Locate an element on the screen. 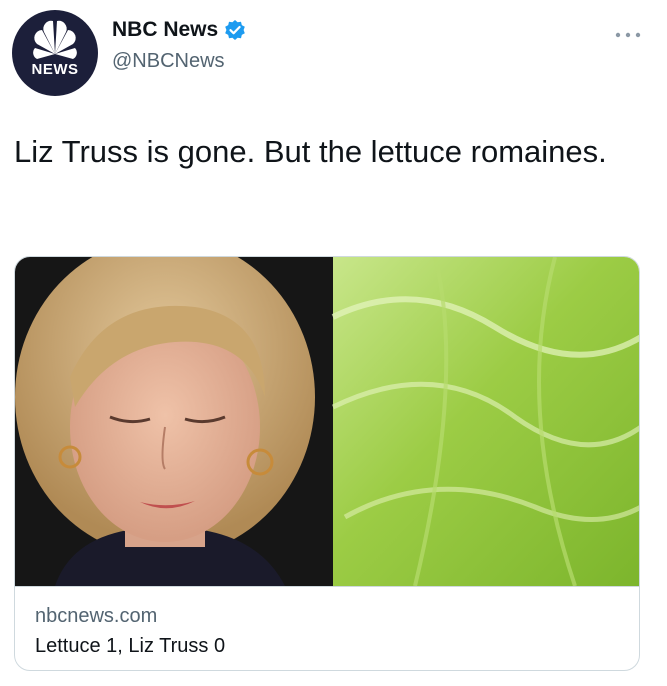 The height and width of the screenshot is (686, 667). nbc-peacock-logo is located at coordinates (55, 39).